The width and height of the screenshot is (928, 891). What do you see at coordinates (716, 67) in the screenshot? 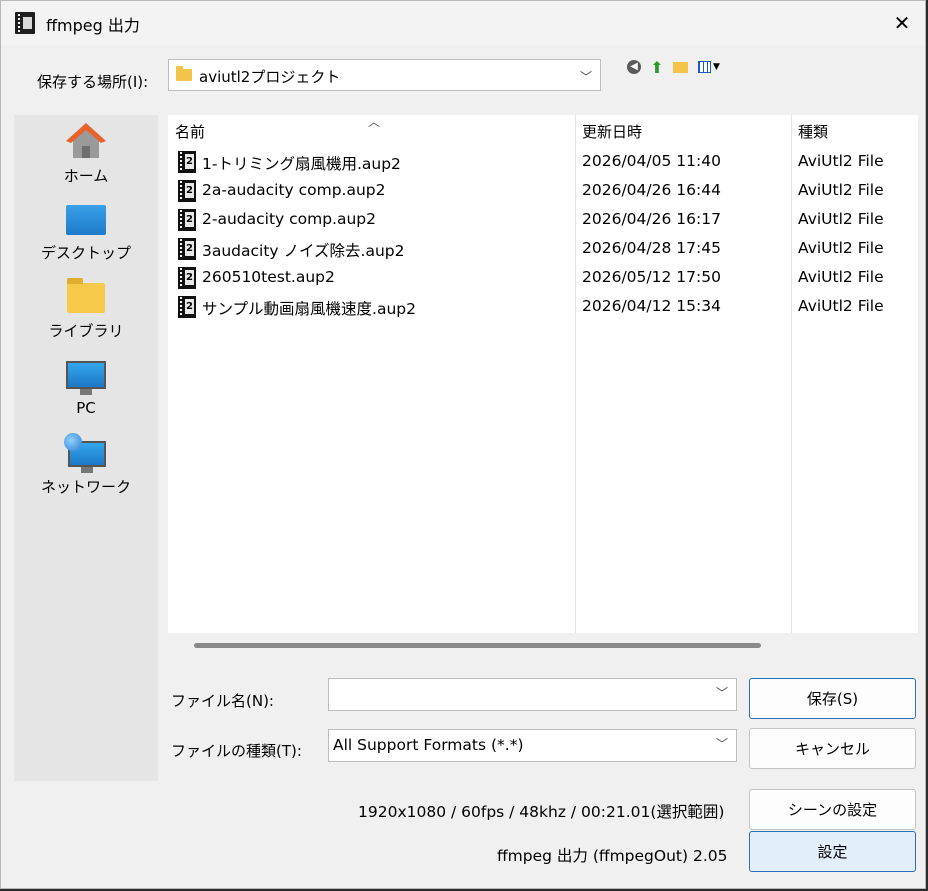
I see `dropdown-arrow-icon: ▼` at bounding box center [716, 67].